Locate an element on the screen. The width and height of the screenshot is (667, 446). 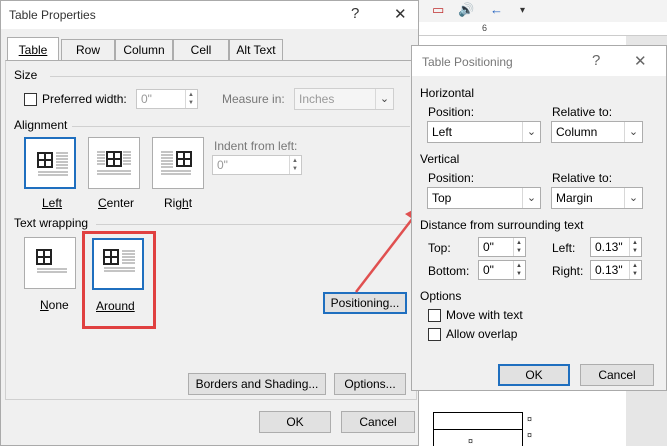
ok-button: OK is located at coordinates (534, 375).